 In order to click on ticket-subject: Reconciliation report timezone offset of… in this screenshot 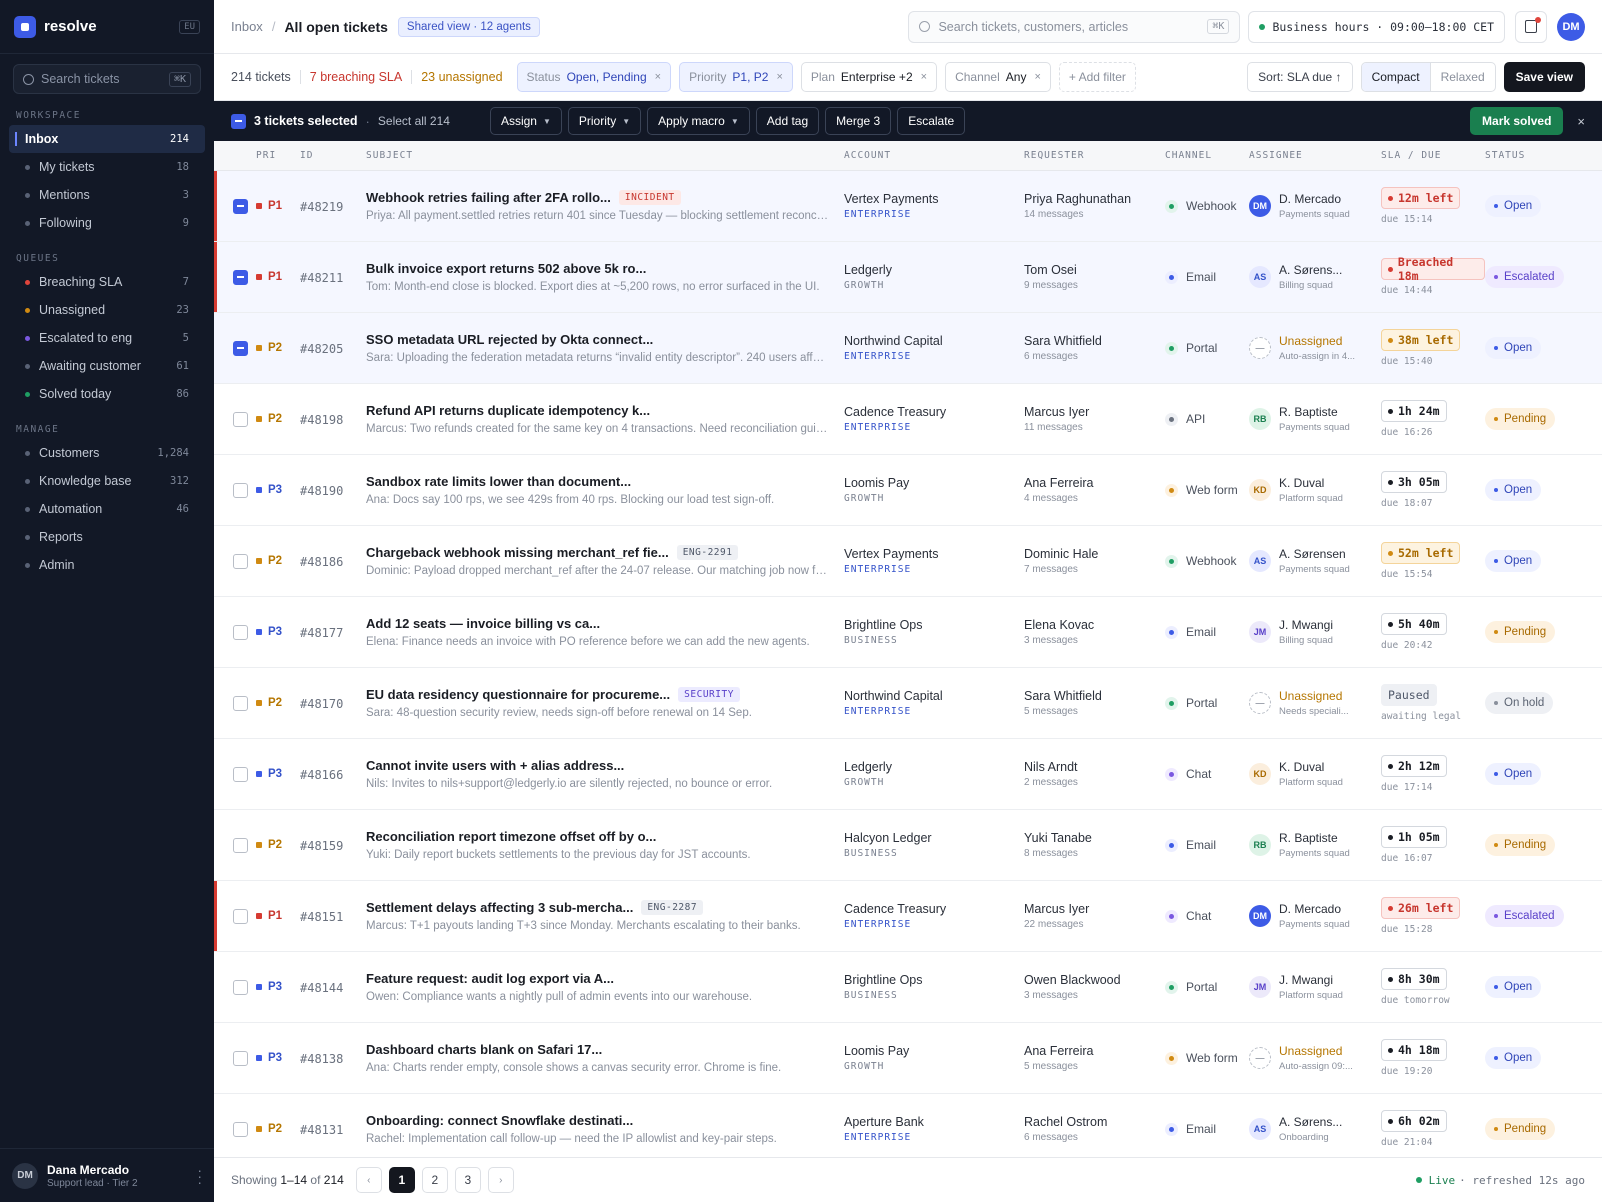, I will do `click(605, 836)`.